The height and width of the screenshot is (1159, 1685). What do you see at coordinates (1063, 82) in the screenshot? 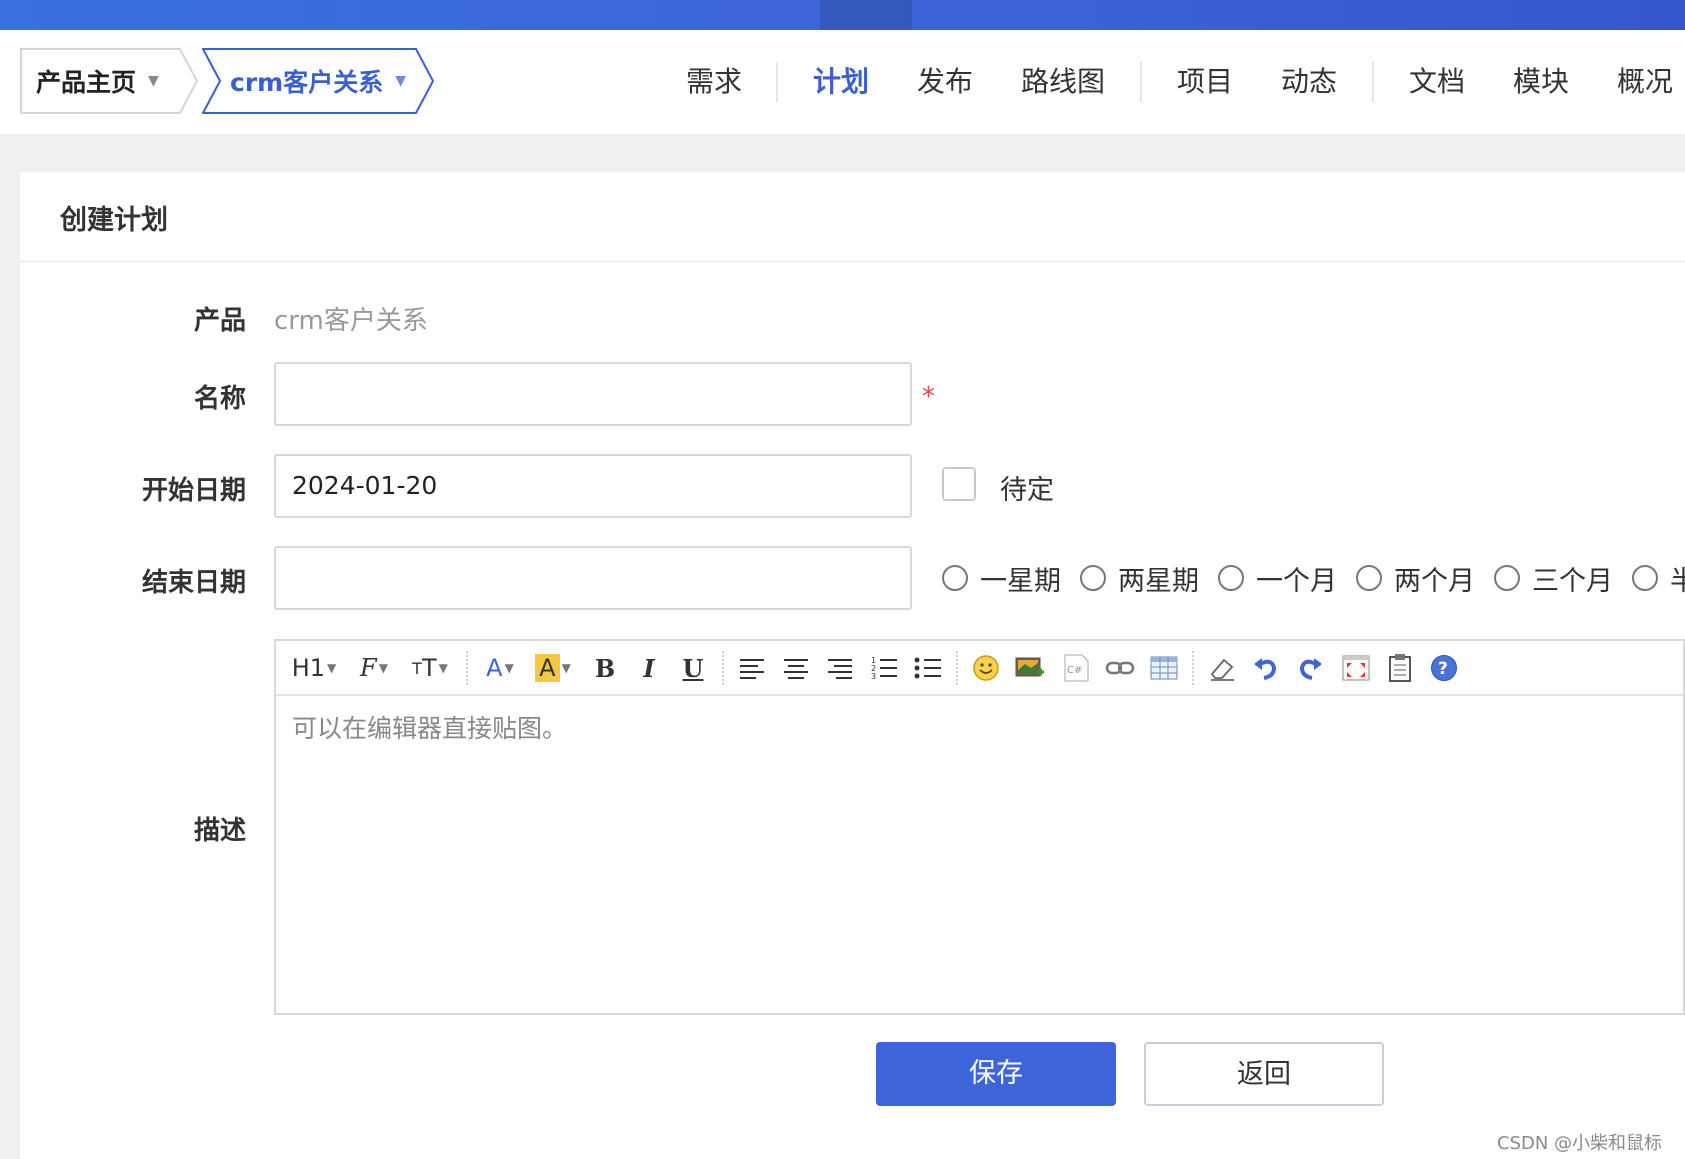
I see `nav-item-roadmap: 路线图` at bounding box center [1063, 82].